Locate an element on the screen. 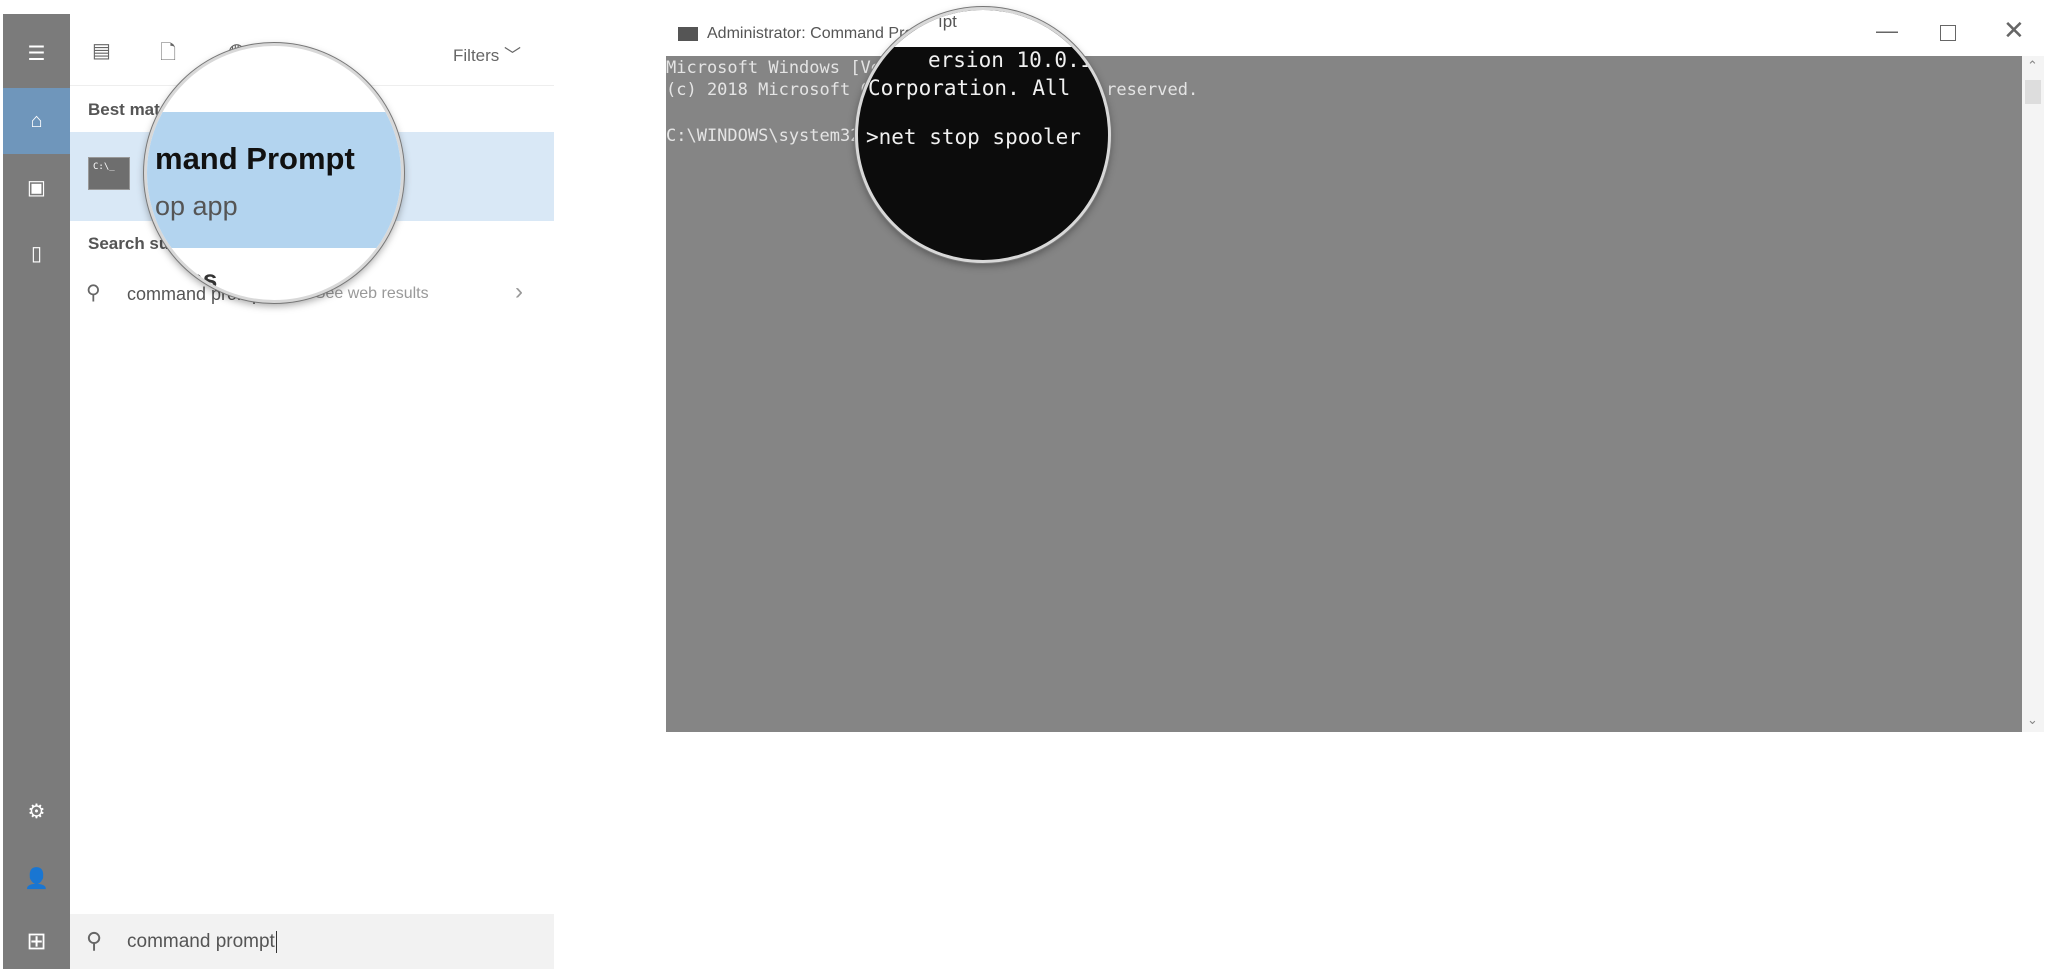 The width and height of the screenshot is (2048, 974). magnified-line: ersion 10.0.171 is located at coordinates (1019, 60).